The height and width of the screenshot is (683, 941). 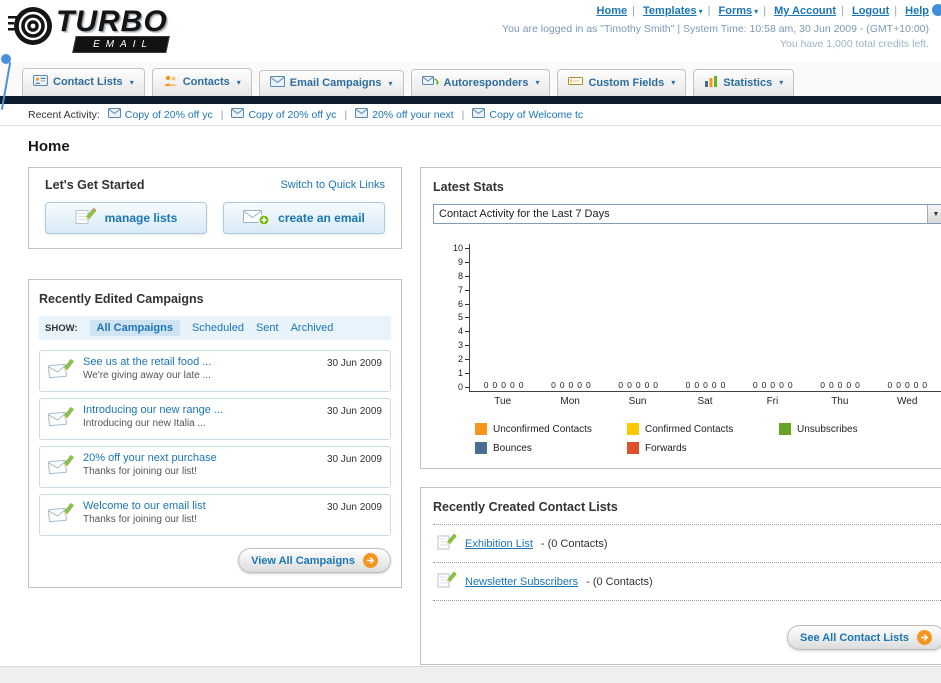 What do you see at coordinates (314, 560) in the screenshot?
I see `view-all-campaigns-button: View All Campaigns` at bounding box center [314, 560].